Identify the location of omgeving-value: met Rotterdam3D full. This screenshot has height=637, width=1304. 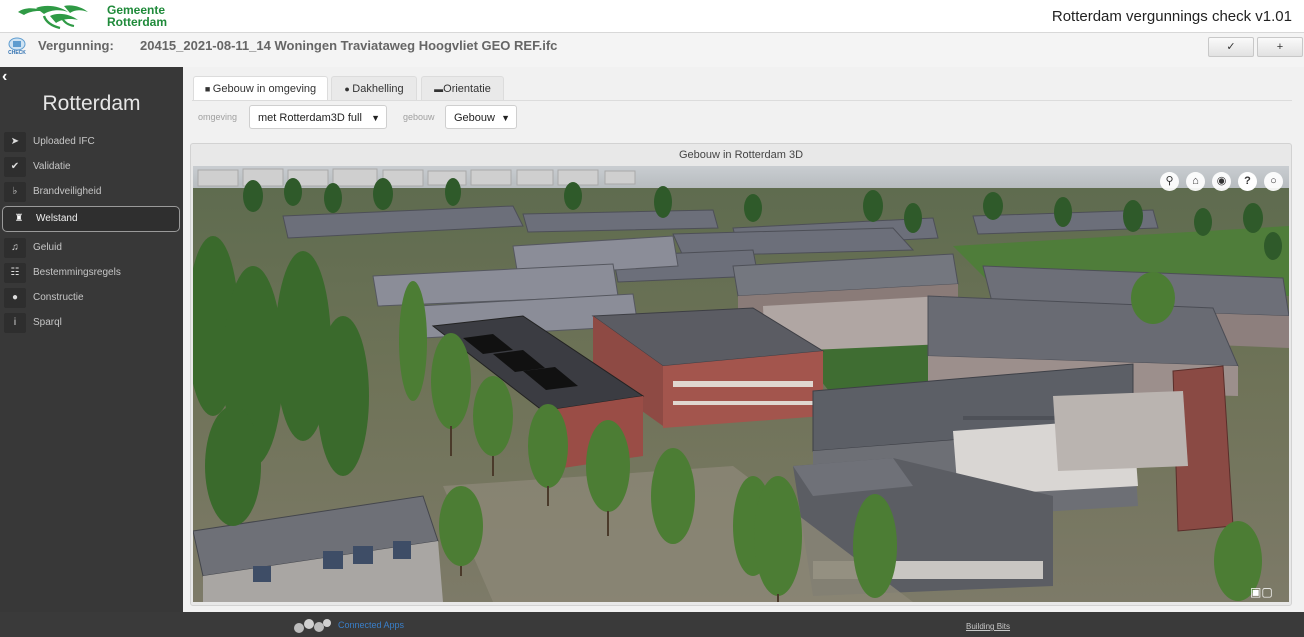
(310, 118).